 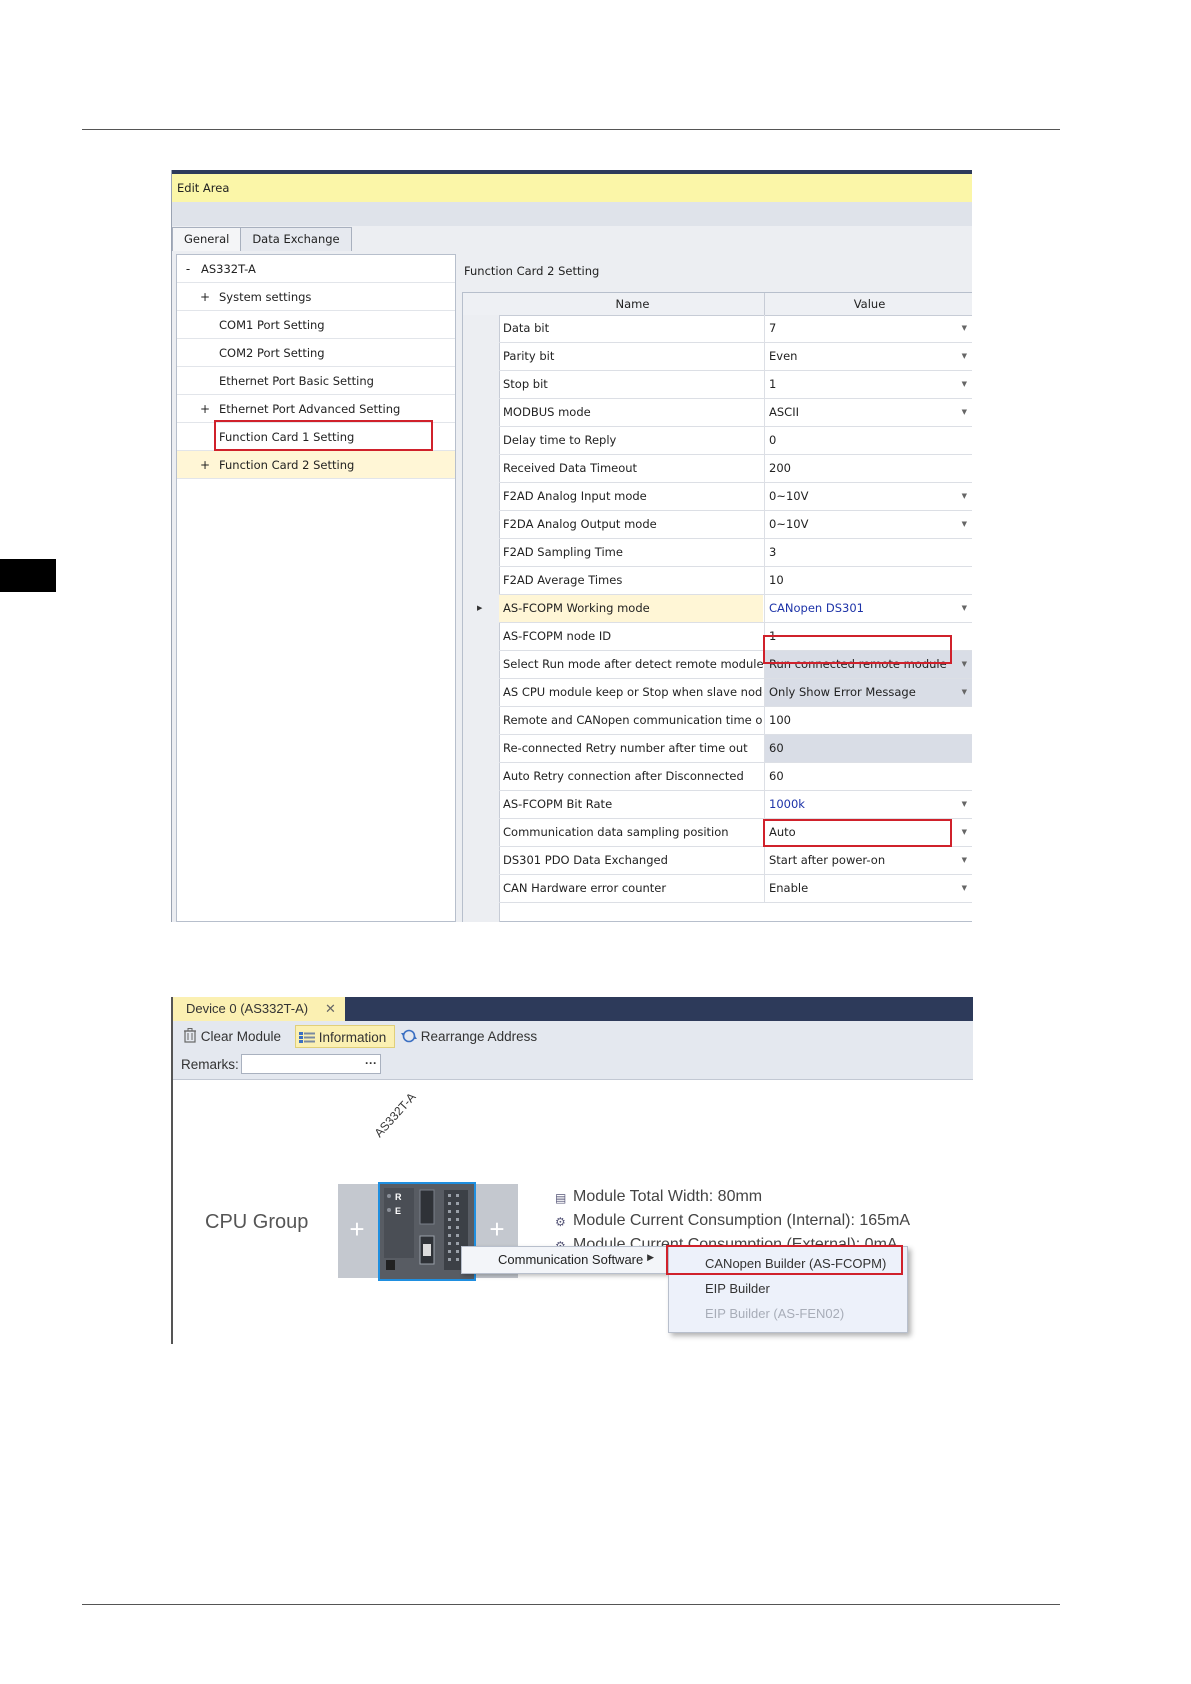 I want to click on property-value: 0, so click(x=868, y=440).